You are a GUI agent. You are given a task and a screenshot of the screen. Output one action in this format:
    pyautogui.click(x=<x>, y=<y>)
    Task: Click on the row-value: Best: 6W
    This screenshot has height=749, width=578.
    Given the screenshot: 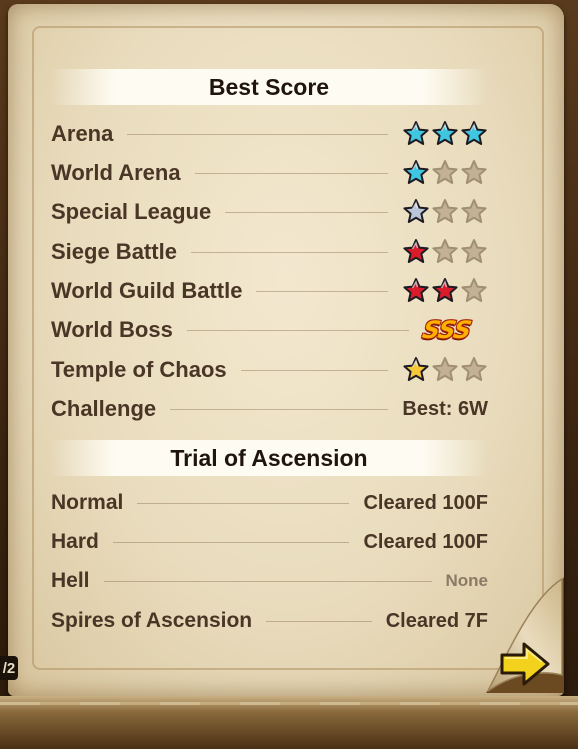 What is the action you would take?
    pyautogui.click(x=445, y=408)
    